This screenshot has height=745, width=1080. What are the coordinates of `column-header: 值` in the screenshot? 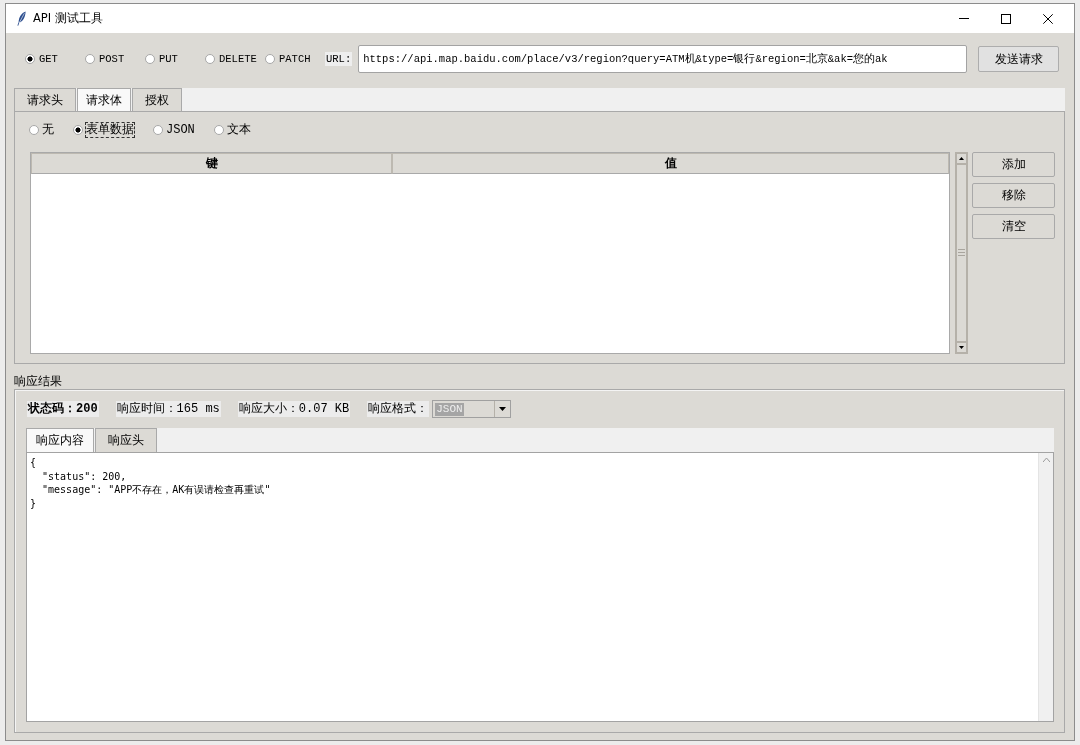 It's located at (670, 163).